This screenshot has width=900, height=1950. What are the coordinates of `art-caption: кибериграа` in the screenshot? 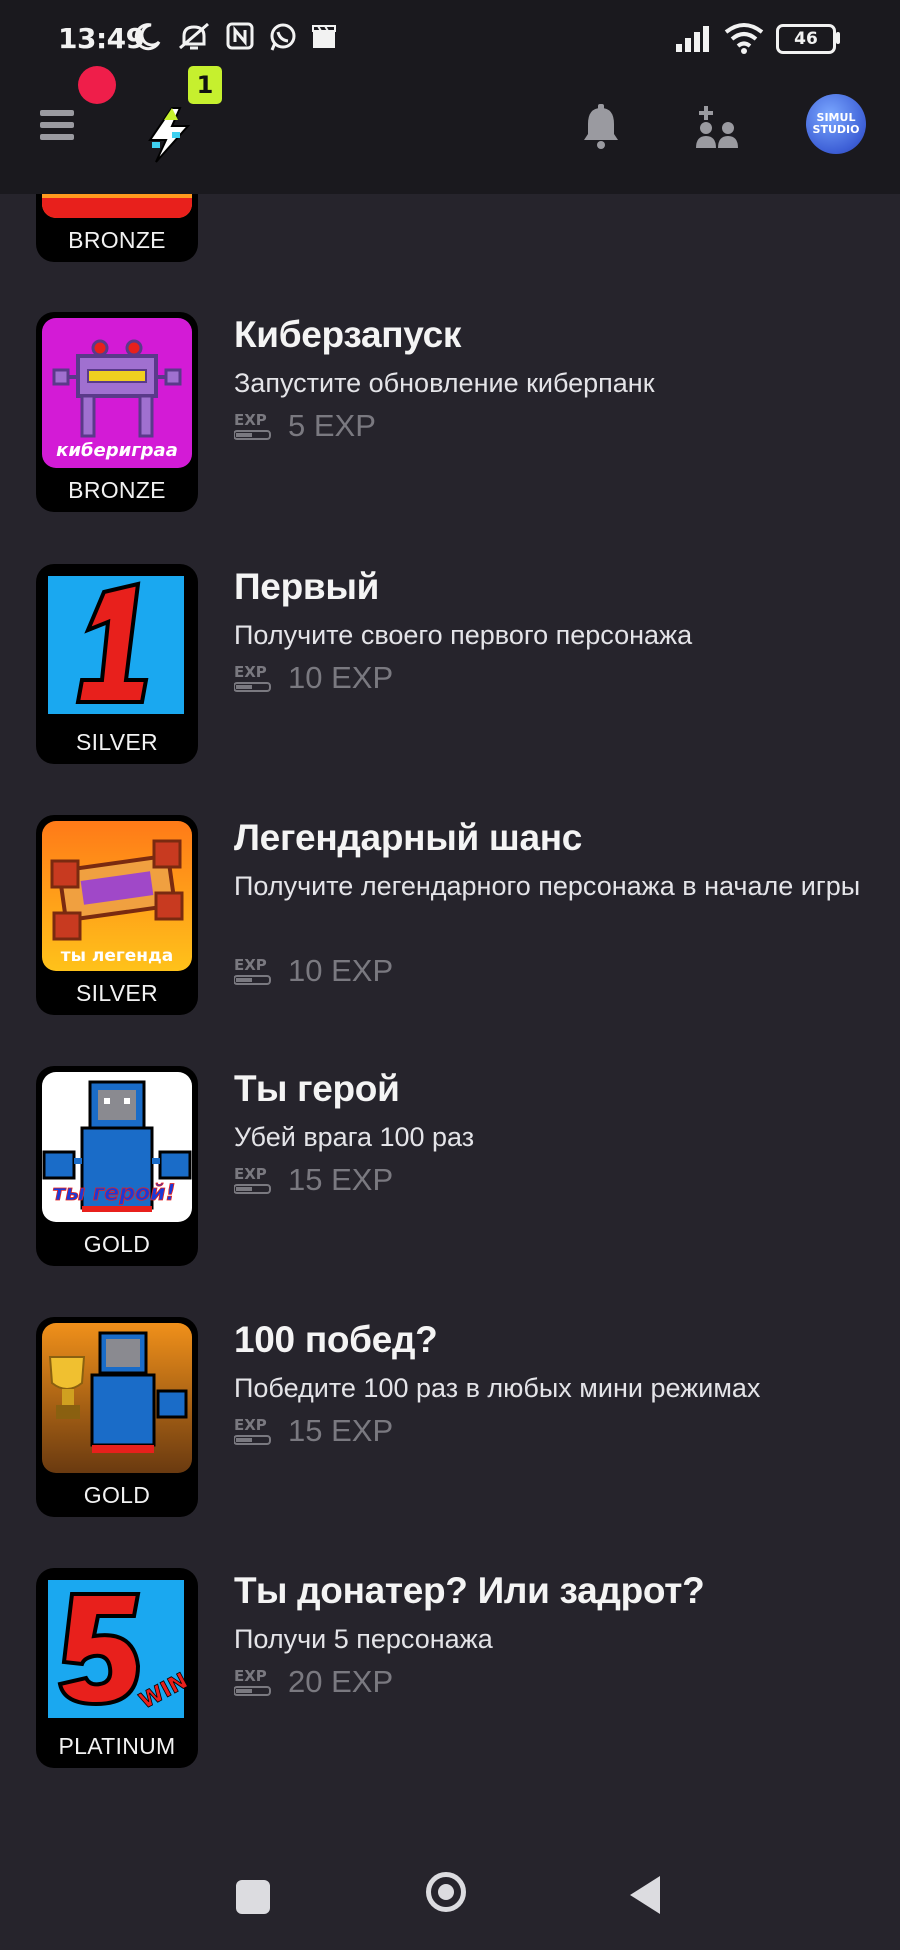 It's located at (117, 450).